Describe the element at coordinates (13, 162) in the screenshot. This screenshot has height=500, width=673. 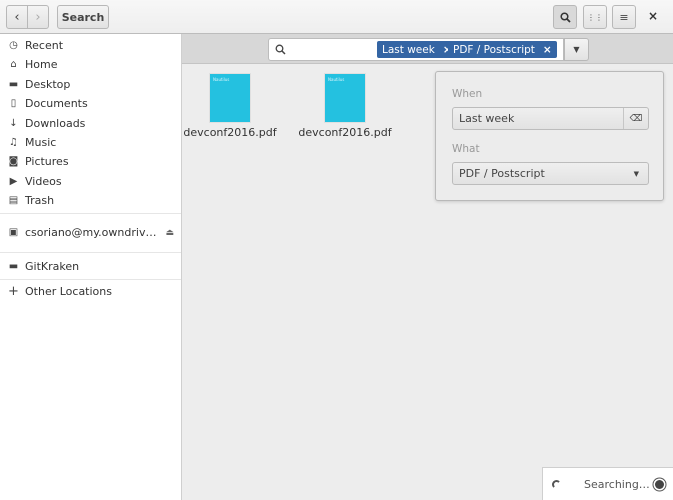
I see `camera-icon: ◙` at that location.